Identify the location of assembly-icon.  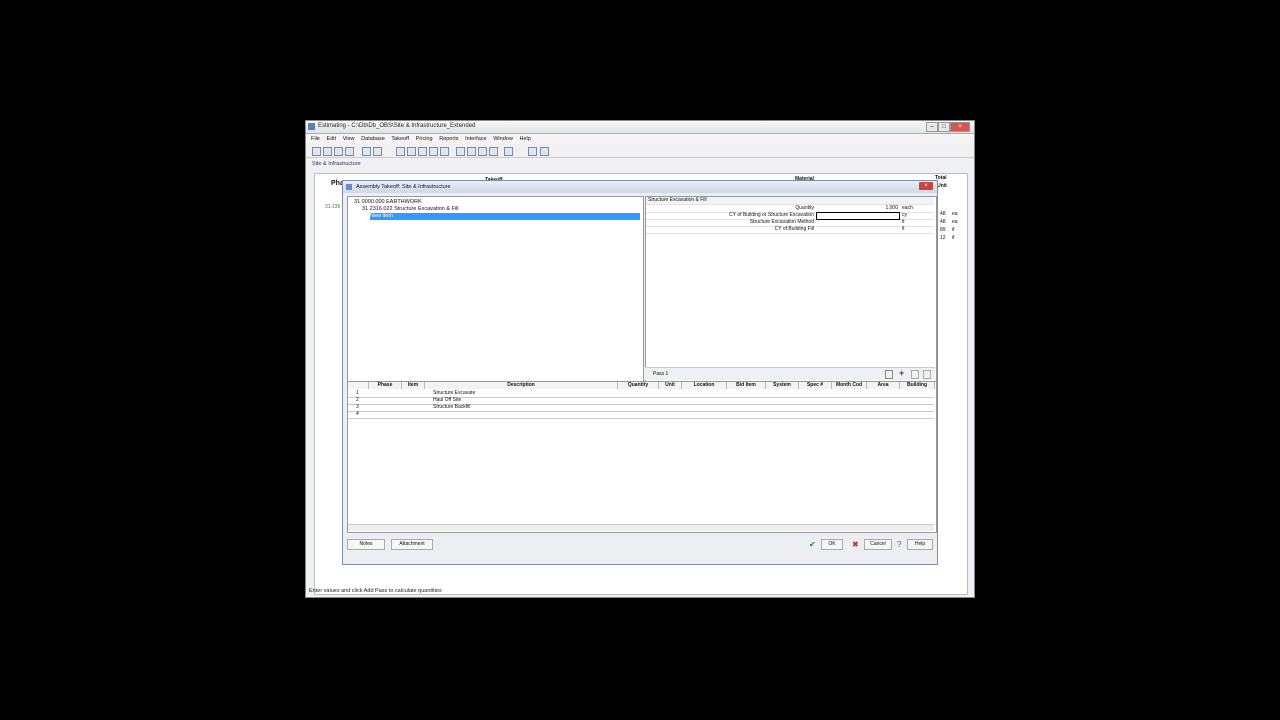
(411, 151).